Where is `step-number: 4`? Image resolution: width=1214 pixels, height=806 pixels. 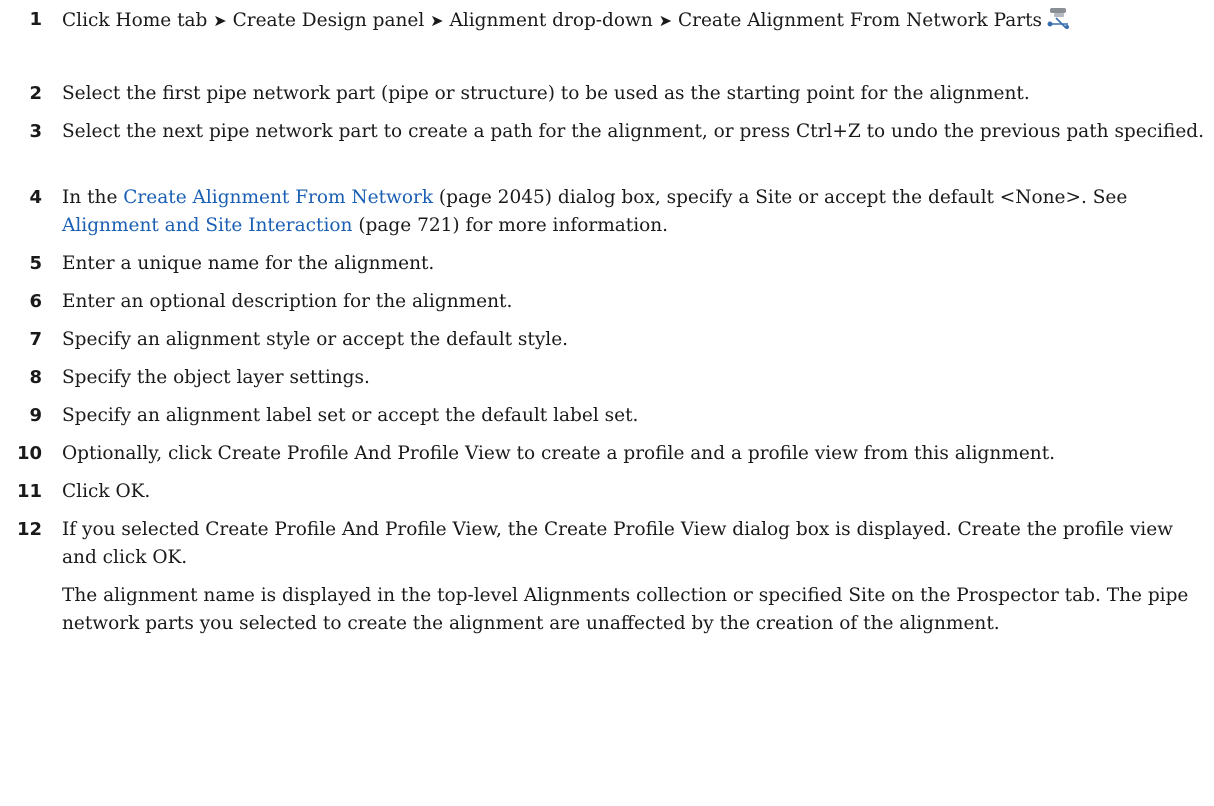 step-number: 4 is located at coordinates (35, 197).